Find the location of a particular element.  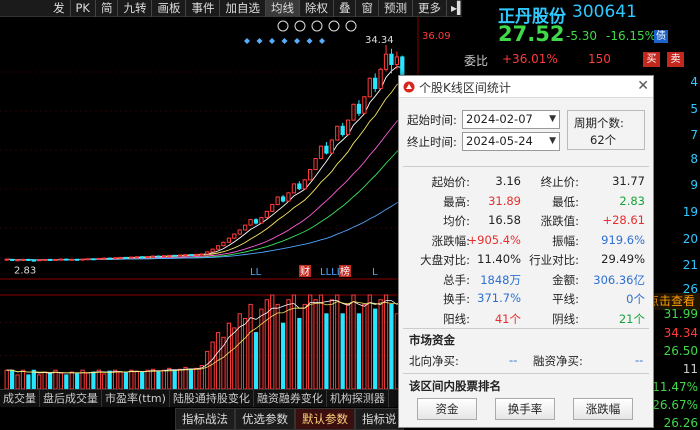

param-tab: 指标说 is located at coordinates (379, 419).